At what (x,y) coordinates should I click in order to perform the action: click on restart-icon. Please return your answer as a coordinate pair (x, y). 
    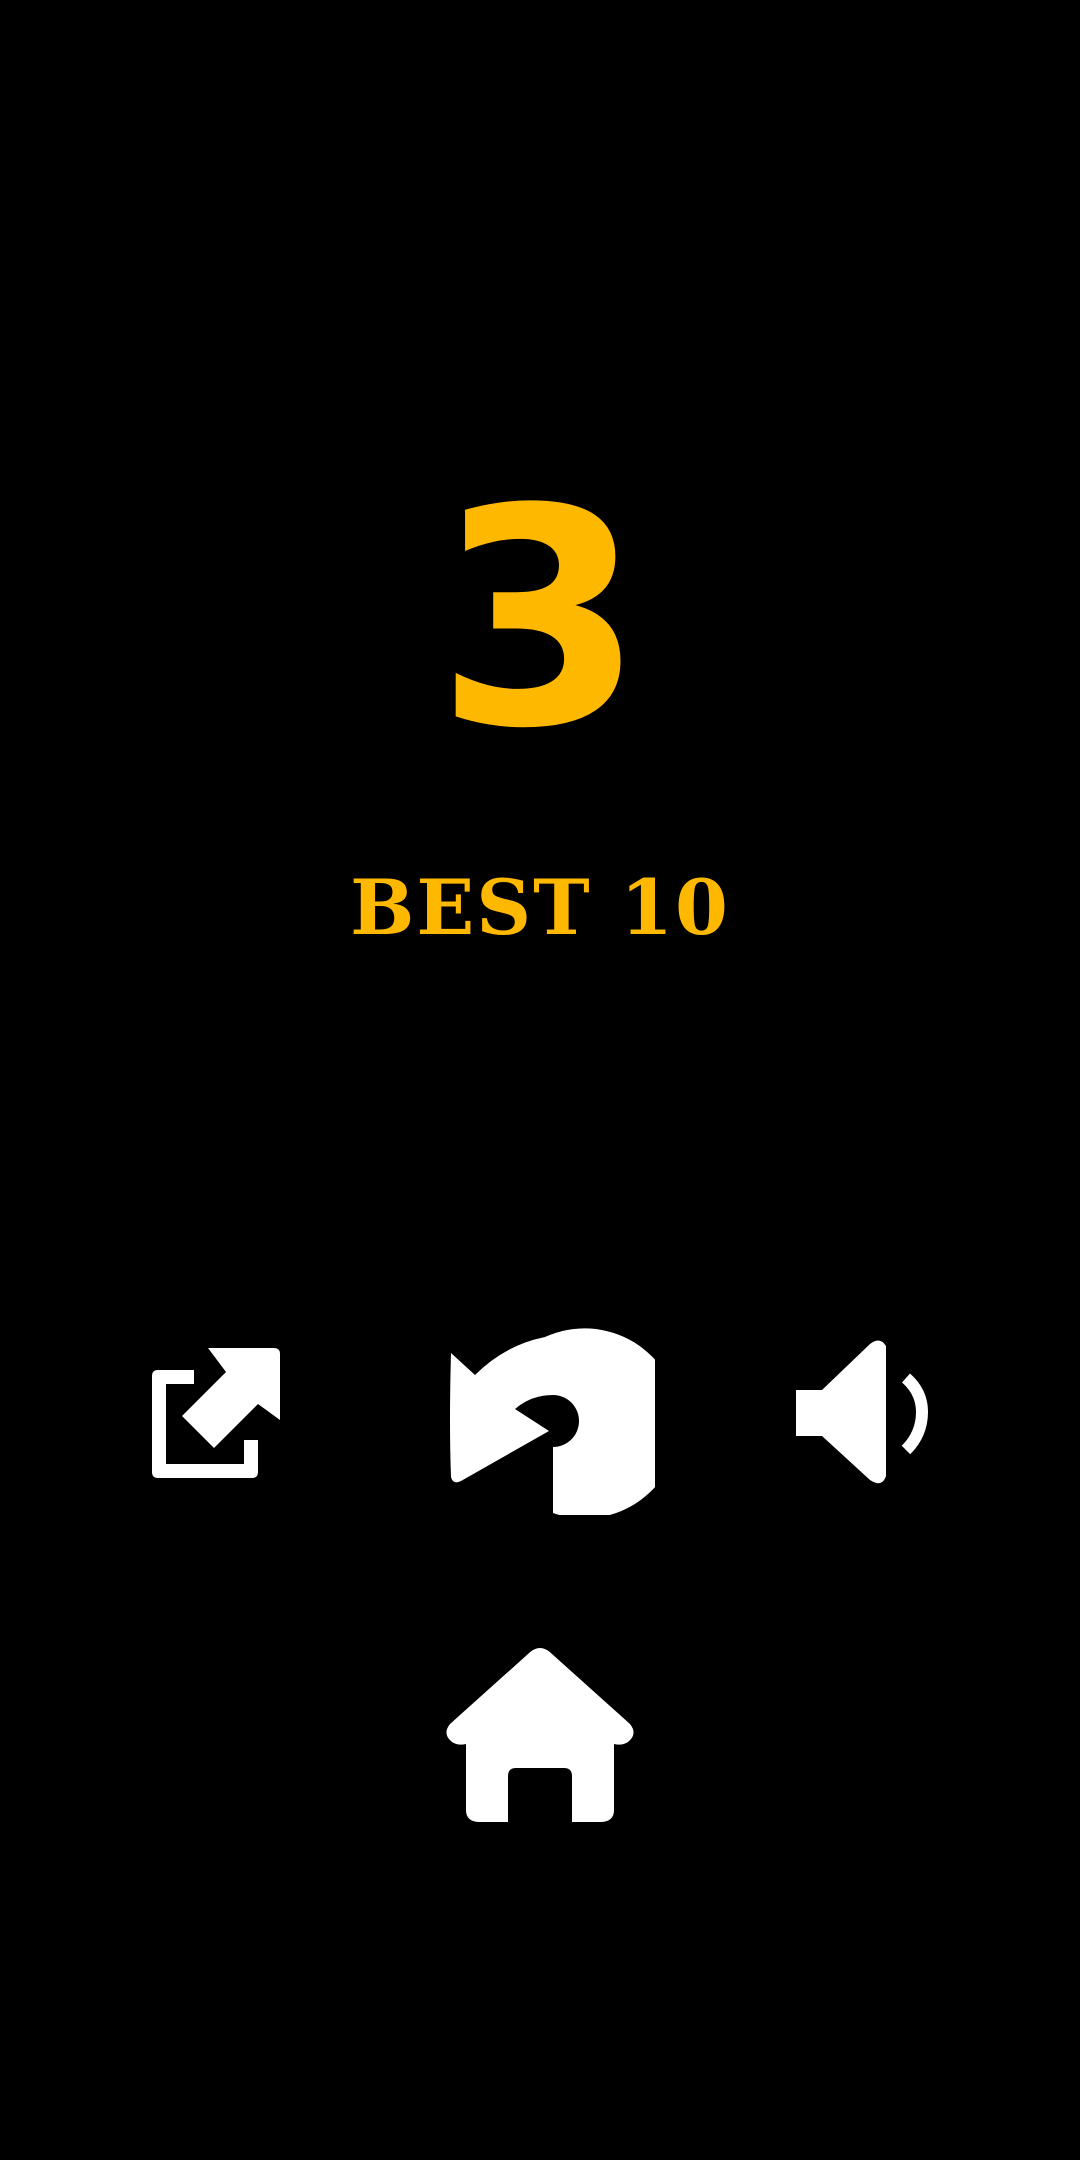
    Looking at the image, I should click on (552, 1421).